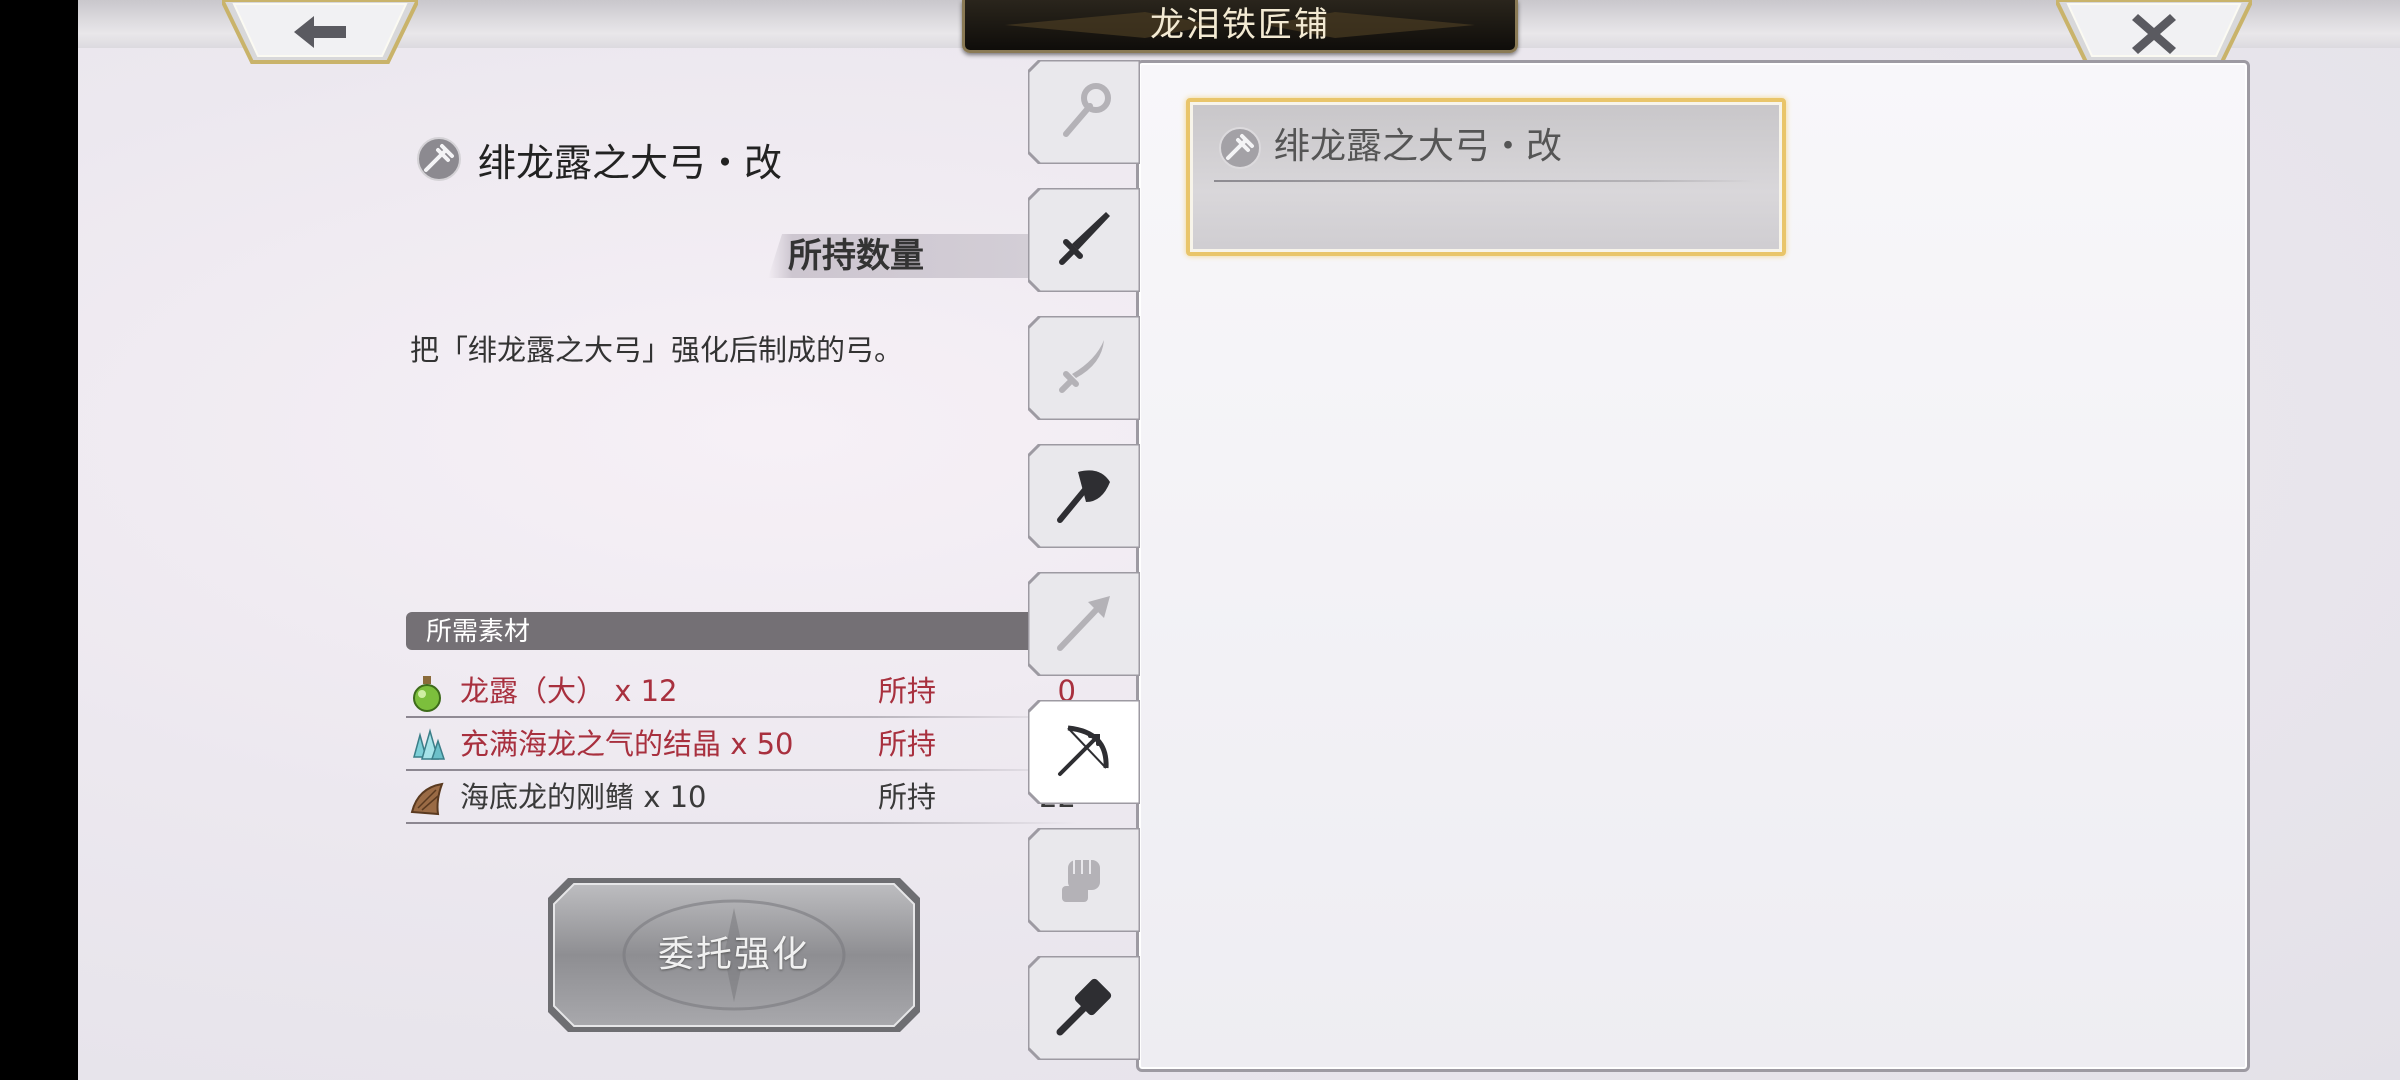  I want to click on selected-item-entry: 绯龙露之大弓・改, so click(1486, 177).